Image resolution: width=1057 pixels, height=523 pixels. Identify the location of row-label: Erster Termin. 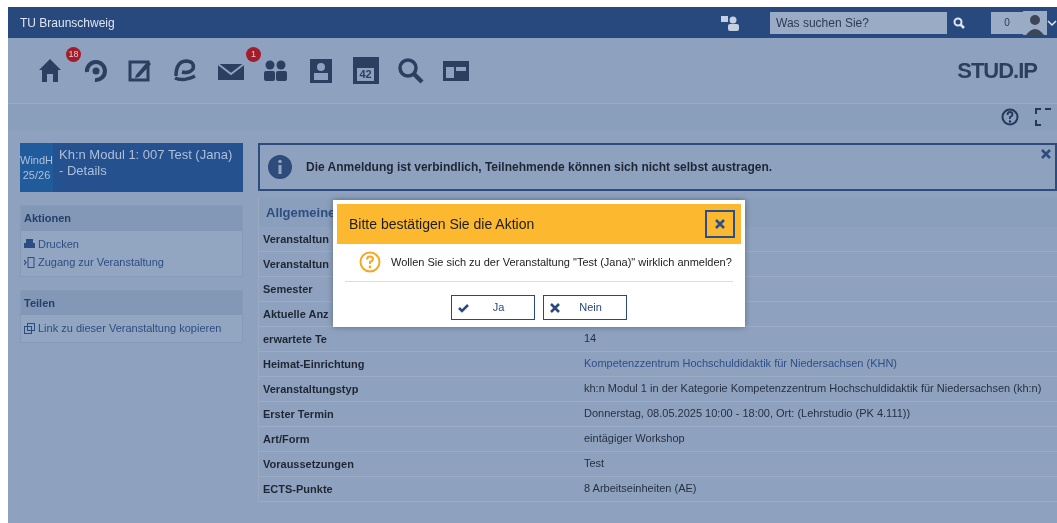
(298, 414).